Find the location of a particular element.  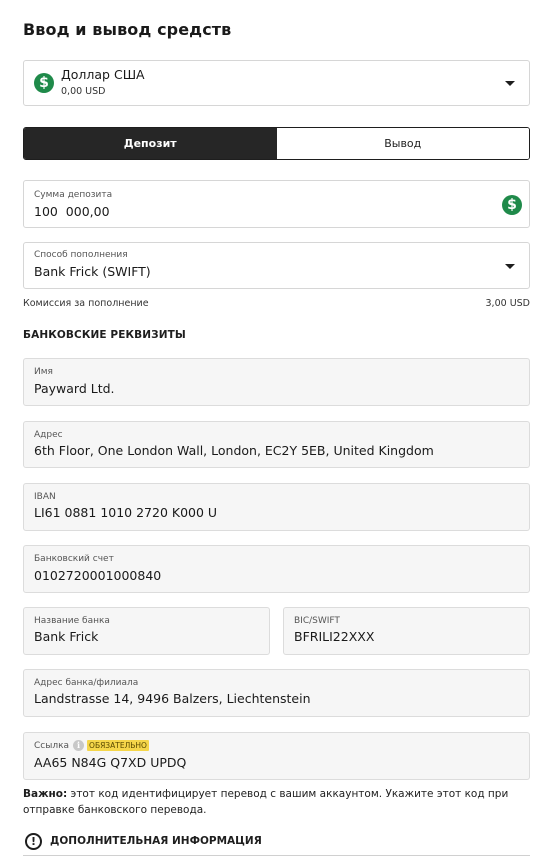

amount-label: Сумма депозита is located at coordinates (73, 195).